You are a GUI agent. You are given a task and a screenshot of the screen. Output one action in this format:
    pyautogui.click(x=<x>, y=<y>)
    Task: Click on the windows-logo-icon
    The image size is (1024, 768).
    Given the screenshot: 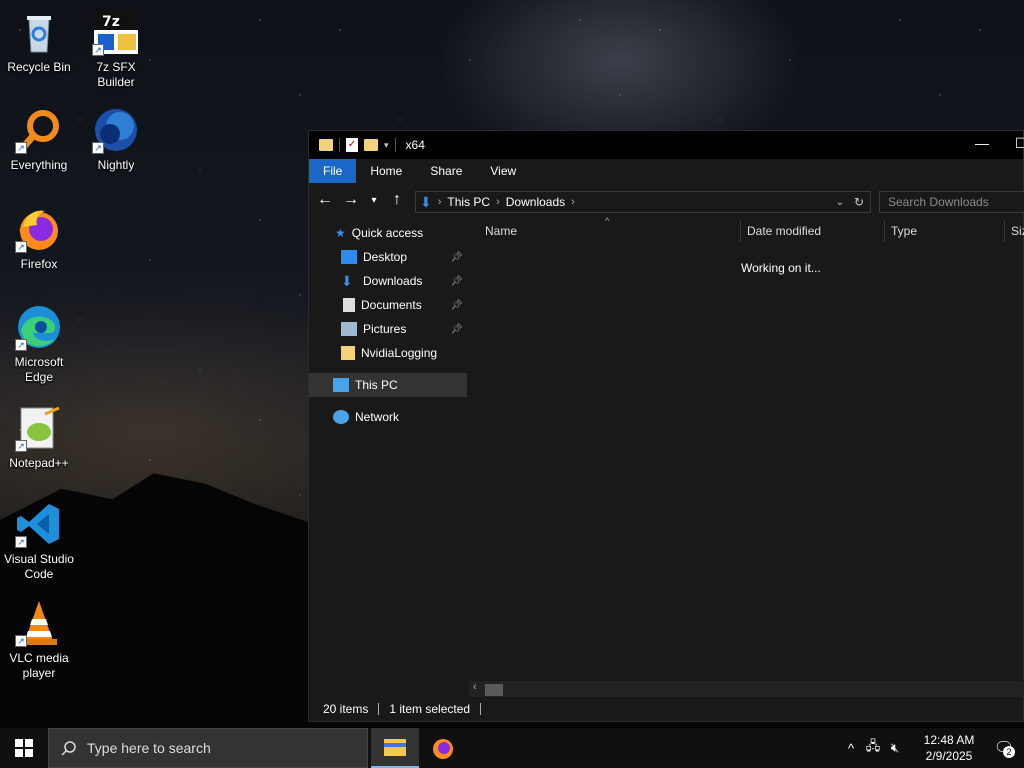 What is the action you would take?
    pyautogui.click(x=24, y=748)
    